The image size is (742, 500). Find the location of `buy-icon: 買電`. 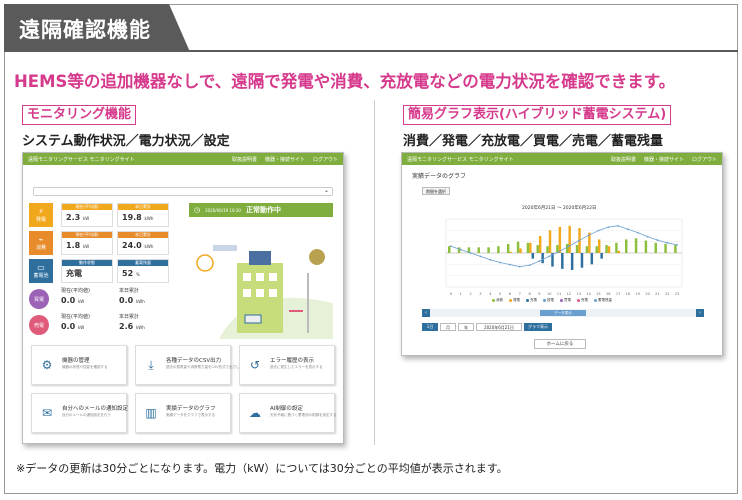

buy-icon: 買電 is located at coordinates (39, 299).